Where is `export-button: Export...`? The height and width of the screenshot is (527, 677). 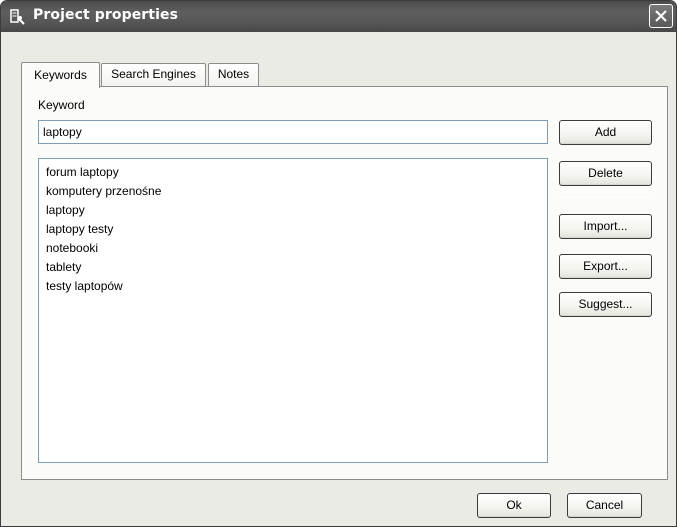 export-button: Export... is located at coordinates (605, 266).